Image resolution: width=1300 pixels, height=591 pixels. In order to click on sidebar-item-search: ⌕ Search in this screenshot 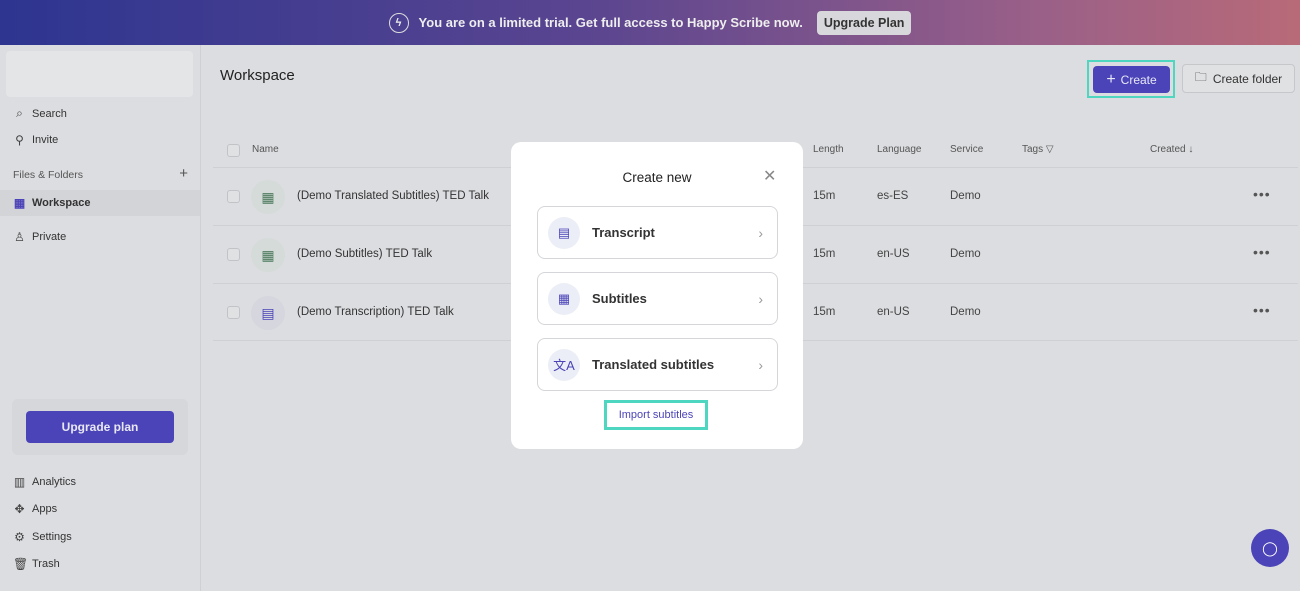, I will do `click(40, 113)`.